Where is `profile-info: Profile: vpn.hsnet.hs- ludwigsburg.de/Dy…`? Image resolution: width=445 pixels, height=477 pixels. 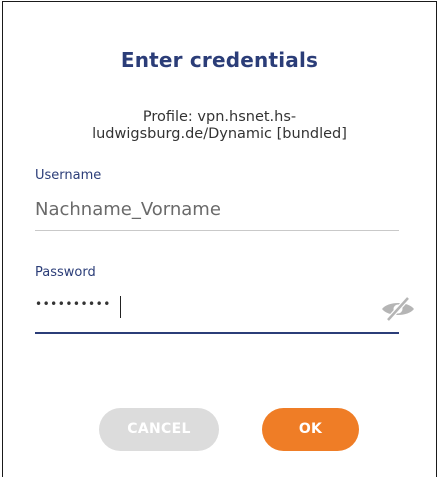 profile-info: Profile: vpn.hsnet.hs- ludwigsburg.de/Dy… is located at coordinates (219, 126).